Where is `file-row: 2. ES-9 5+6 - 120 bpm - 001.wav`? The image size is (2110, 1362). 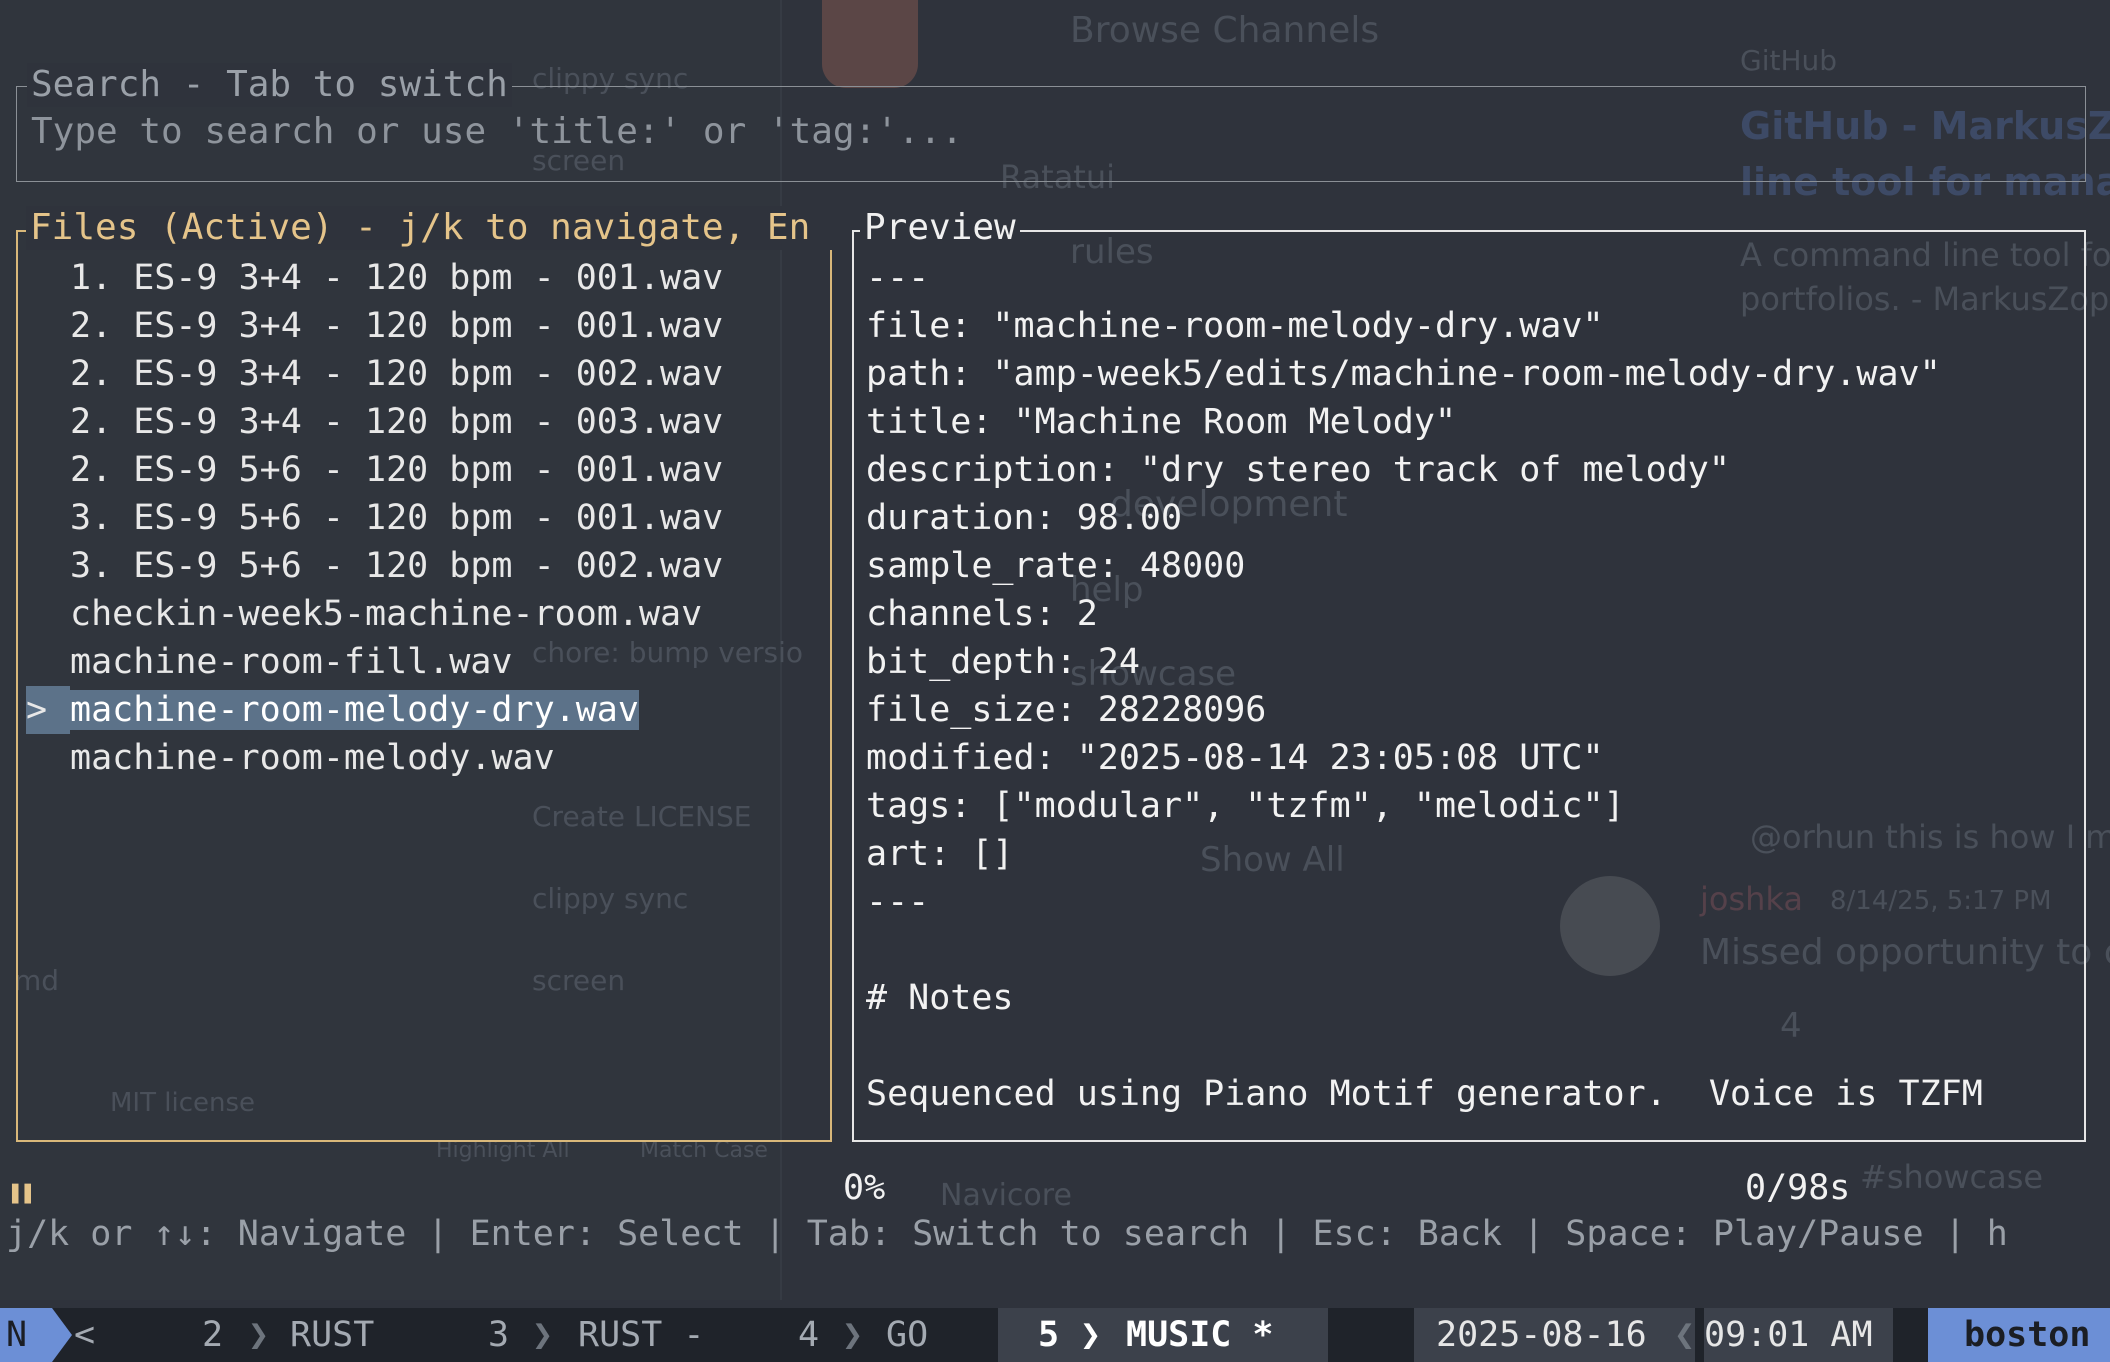 file-row: 2. ES-9 5+6 - 120 bpm - 001.wav is located at coordinates (424, 470).